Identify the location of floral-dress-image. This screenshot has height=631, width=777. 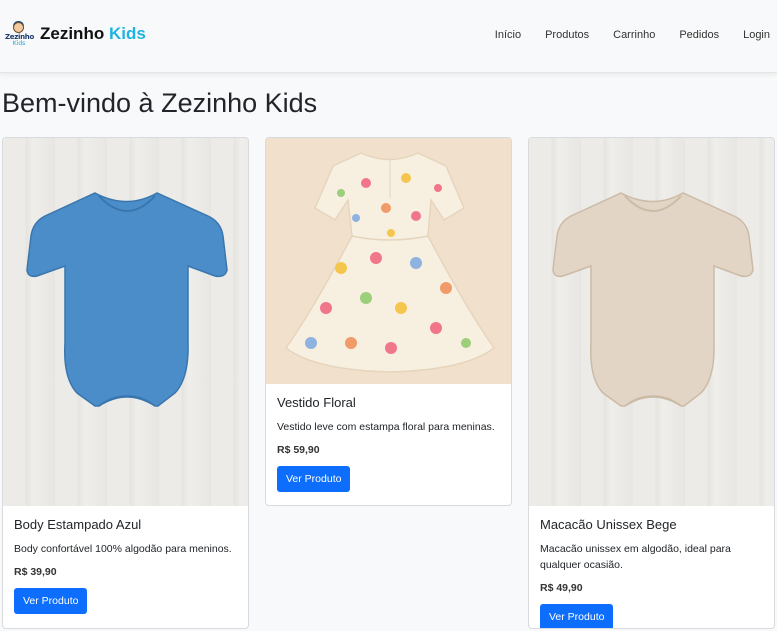
(388, 261).